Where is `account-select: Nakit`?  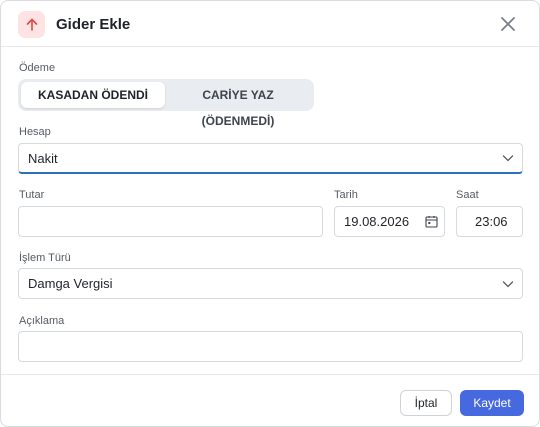
account-select: Nakit is located at coordinates (270, 158).